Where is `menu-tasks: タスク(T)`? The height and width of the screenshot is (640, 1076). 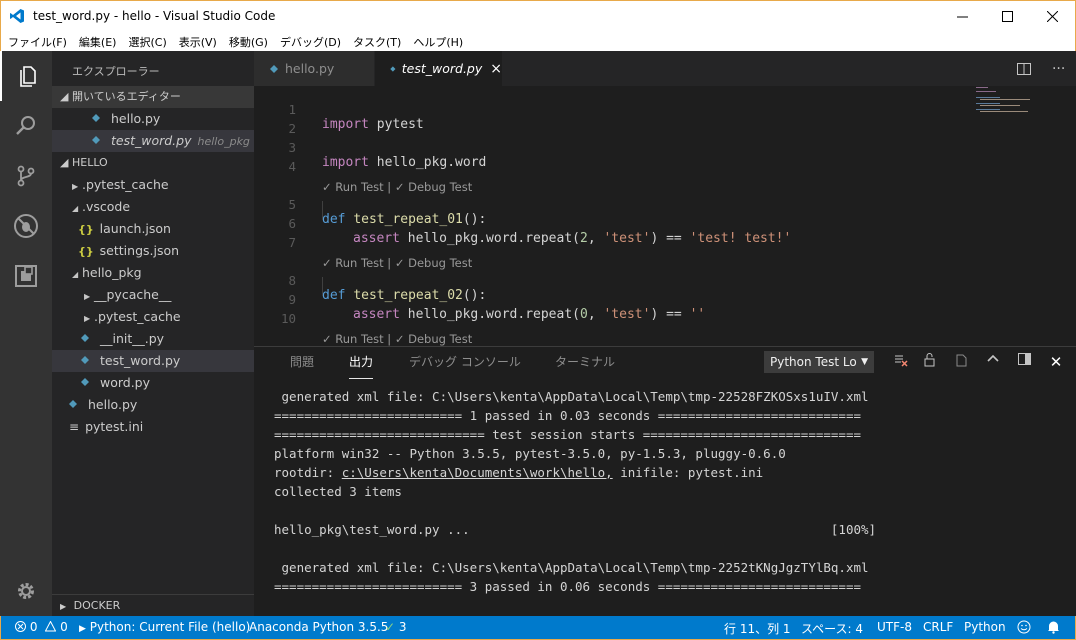
menu-tasks: タスク(T) is located at coordinates (376, 41).